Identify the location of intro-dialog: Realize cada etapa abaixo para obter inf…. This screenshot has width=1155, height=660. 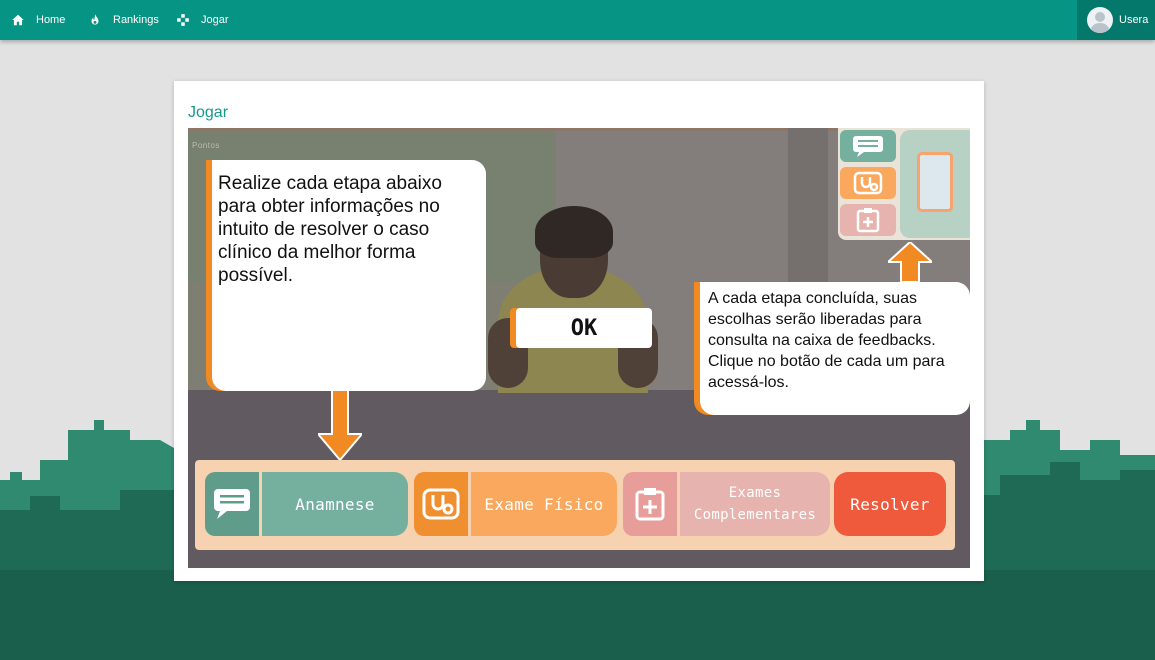
(349, 275).